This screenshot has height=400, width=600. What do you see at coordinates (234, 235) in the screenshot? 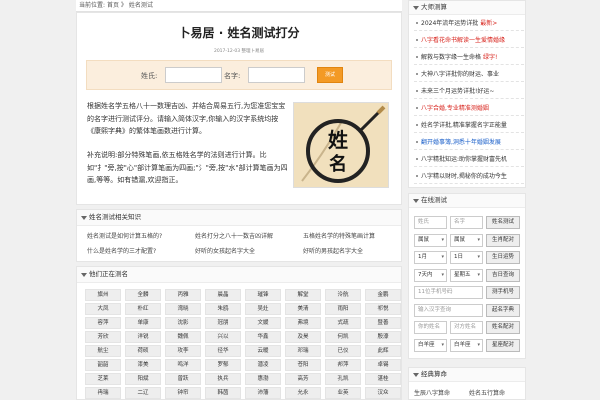
I see `related-link: 姓名打分之八十一数吉凶详解` at bounding box center [234, 235].